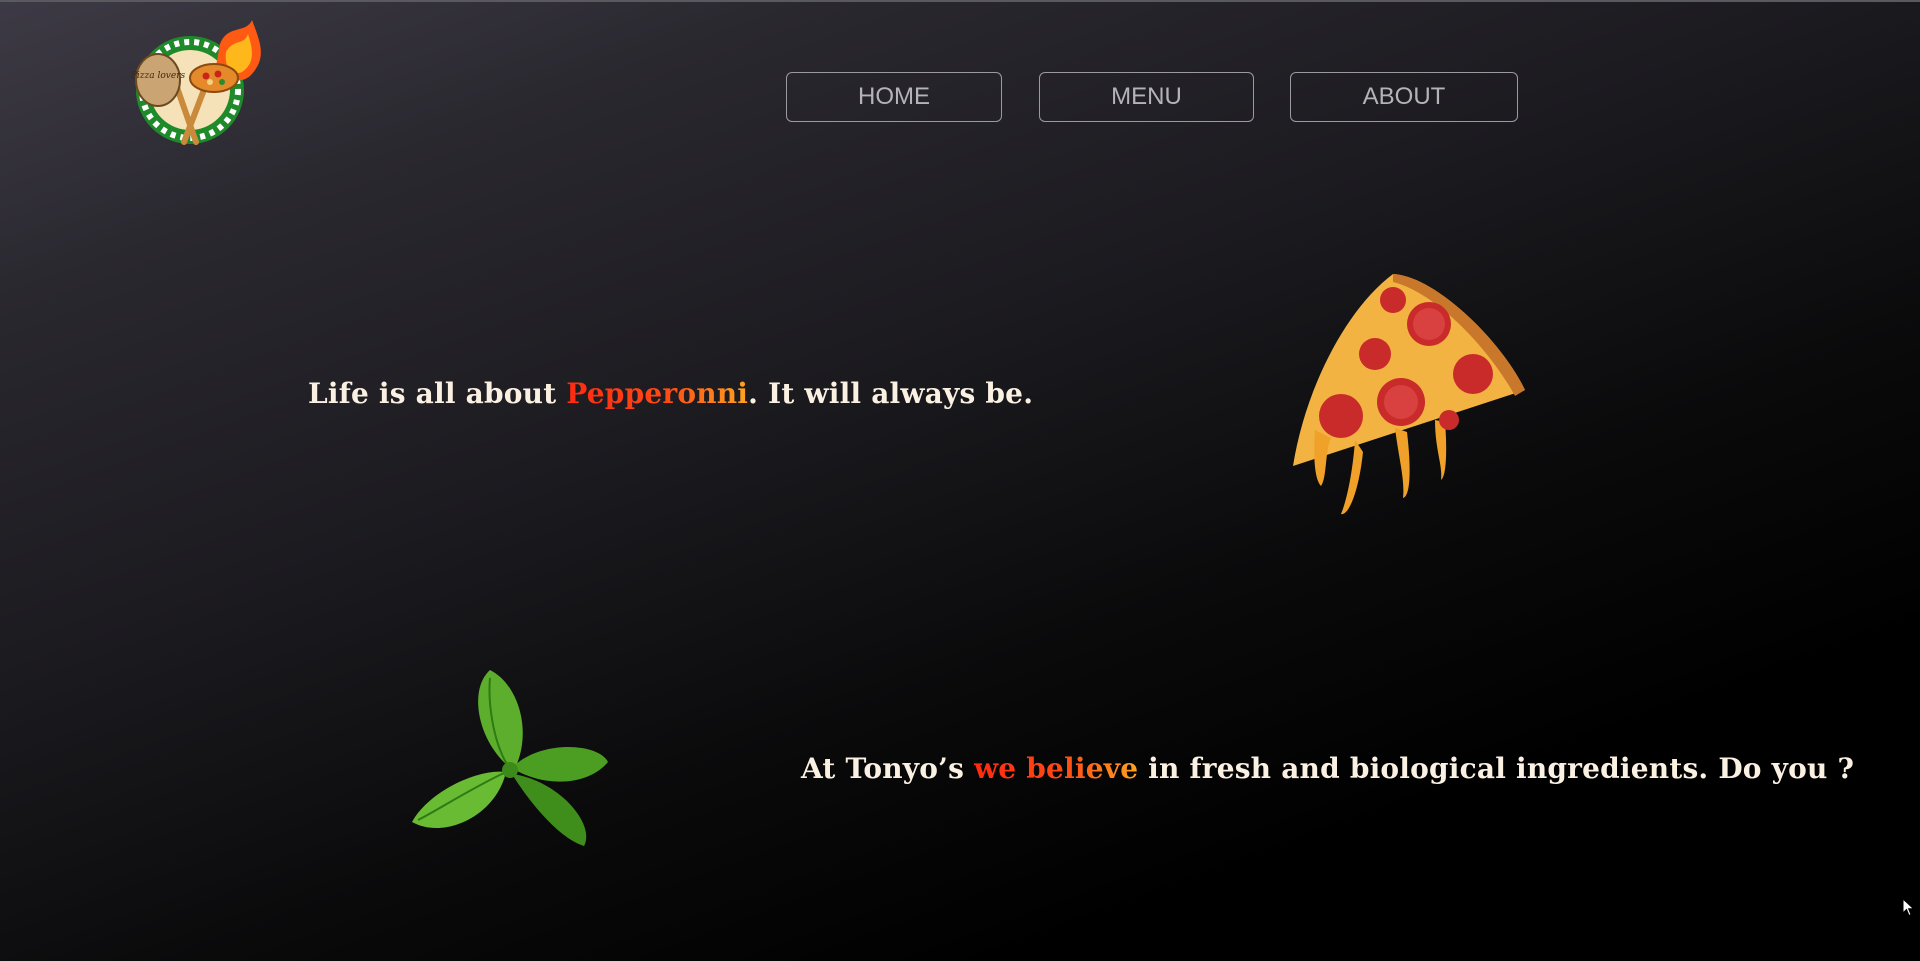 The height and width of the screenshot is (961, 1920). What do you see at coordinates (887, 768) in the screenshot?
I see `ingredients-text-start: At Tonyo’s` at bounding box center [887, 768].